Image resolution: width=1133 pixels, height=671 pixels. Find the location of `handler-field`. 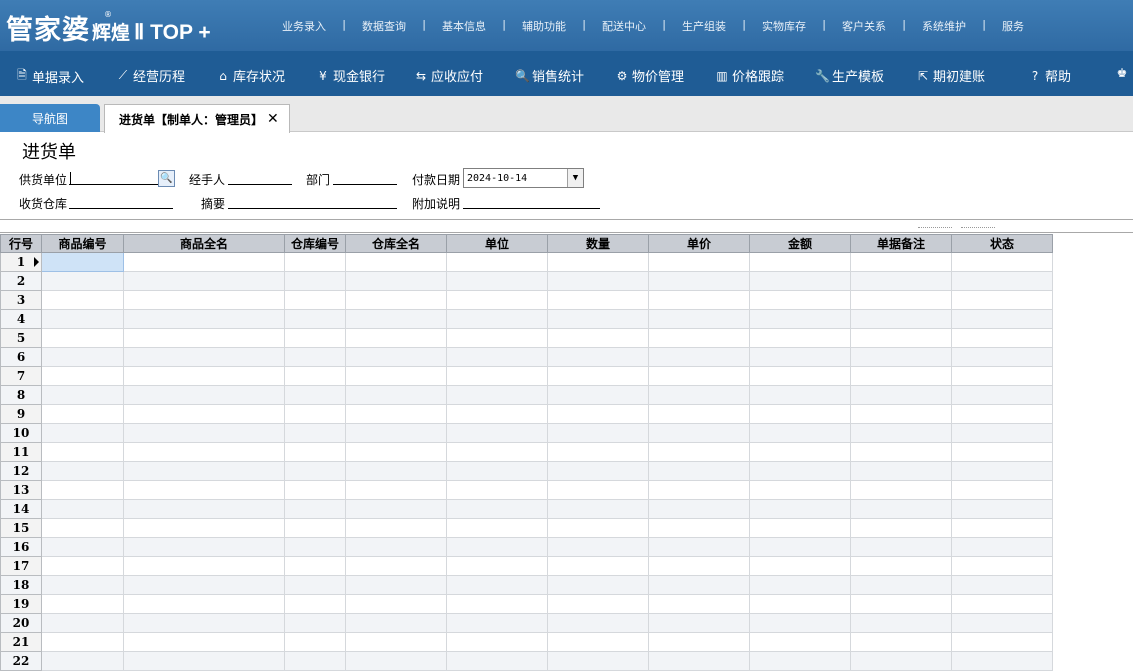

handler-field is located at coordinates (260, 178).